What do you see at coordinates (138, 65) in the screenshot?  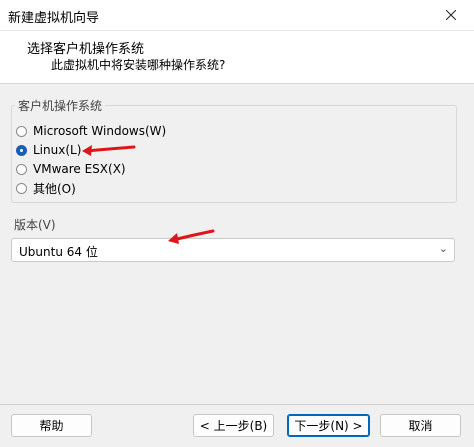 I see `page-subtitle: 此虚拟机中将安装哪种操作系统?` at bounding box center [138, 65].